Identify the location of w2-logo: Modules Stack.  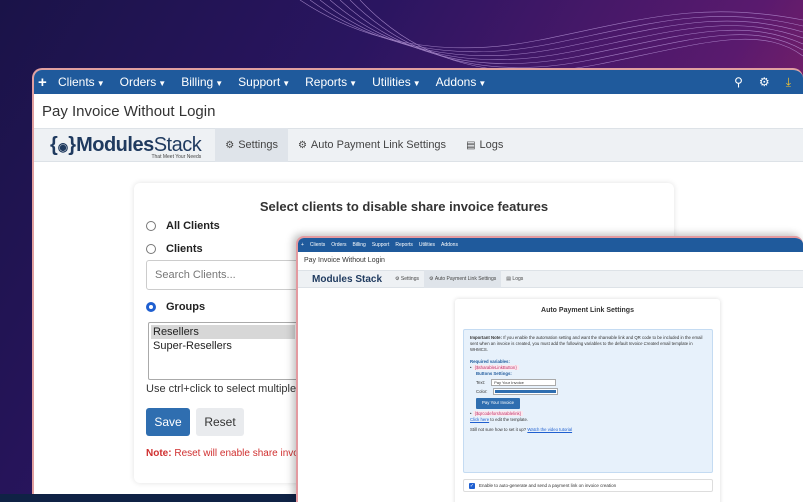
(347, 279).